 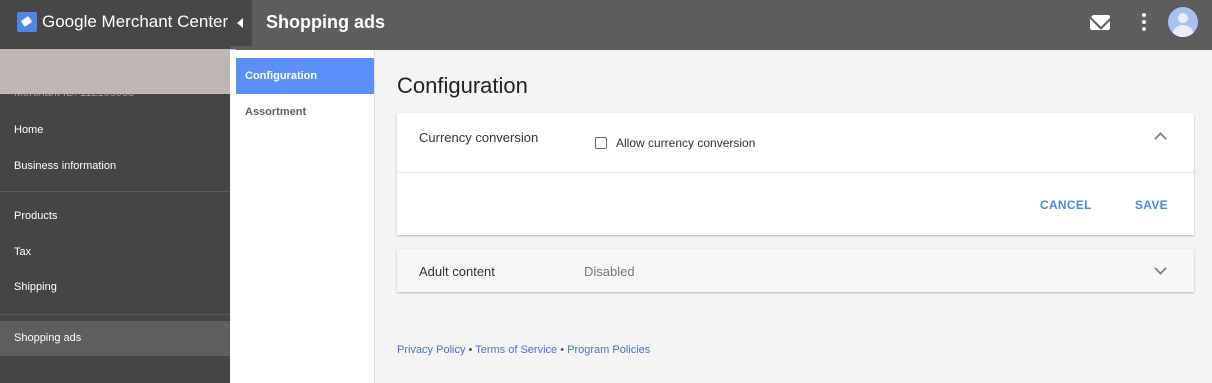 What do you see at coordinates (135, 21) in the screenshot?
I see `brand-name: Google Merchant Center` at bounding box center [135, 21].